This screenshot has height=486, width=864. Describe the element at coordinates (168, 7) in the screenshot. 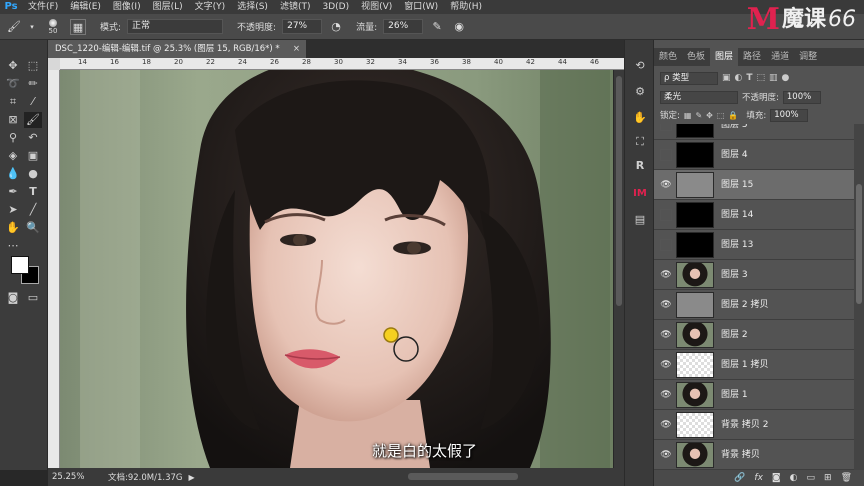

I see `menu-layer: 图层(L)` at that location.